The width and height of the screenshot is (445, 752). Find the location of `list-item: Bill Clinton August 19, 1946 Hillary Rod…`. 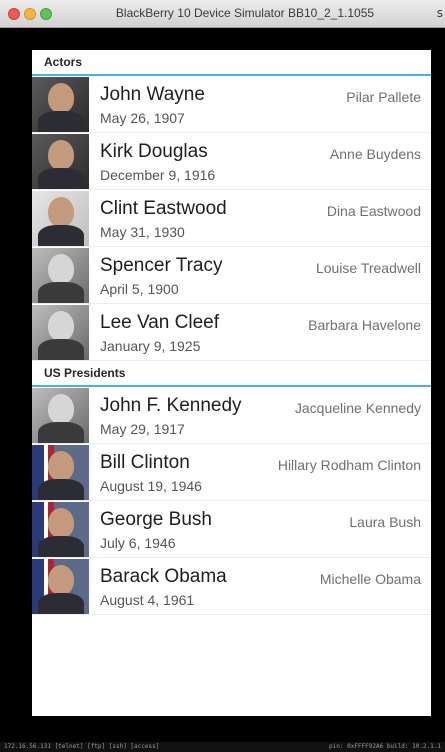

list-item: Bill Clinton August 19, 1946 Hillary Rod… is located at coordinates (231, 472).